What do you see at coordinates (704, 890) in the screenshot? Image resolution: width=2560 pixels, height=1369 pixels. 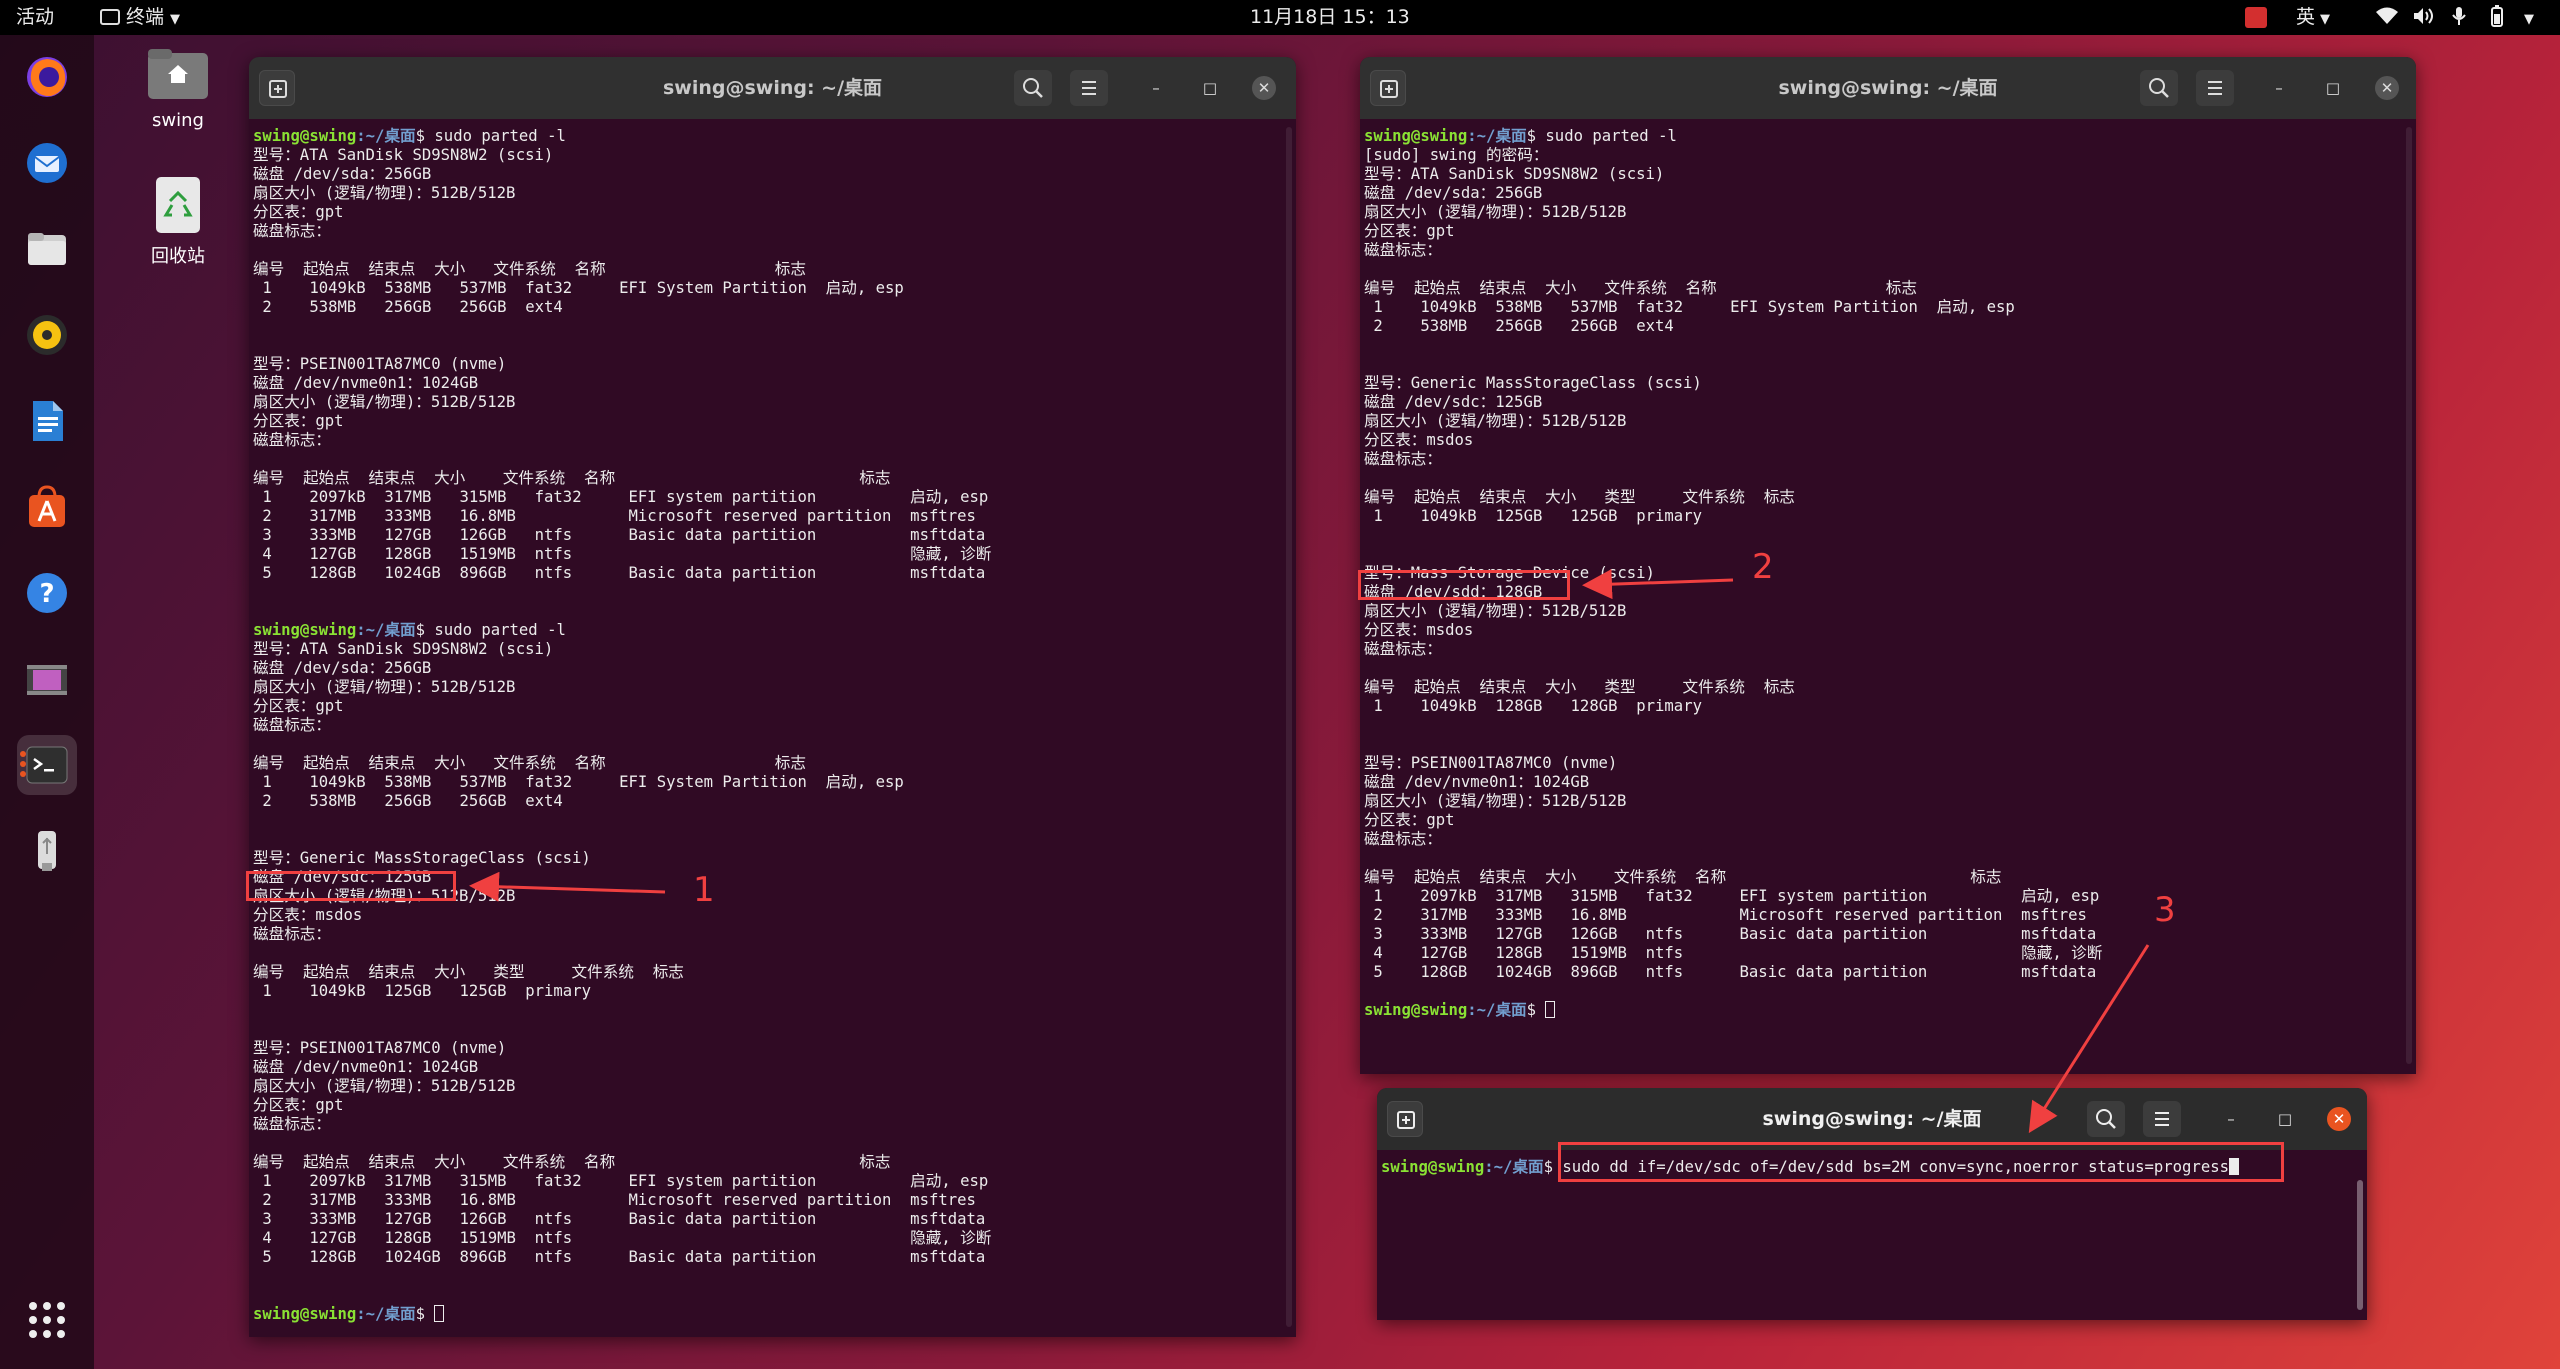 I see `annotation-label-1: 1` at bounding box center [704, 890].